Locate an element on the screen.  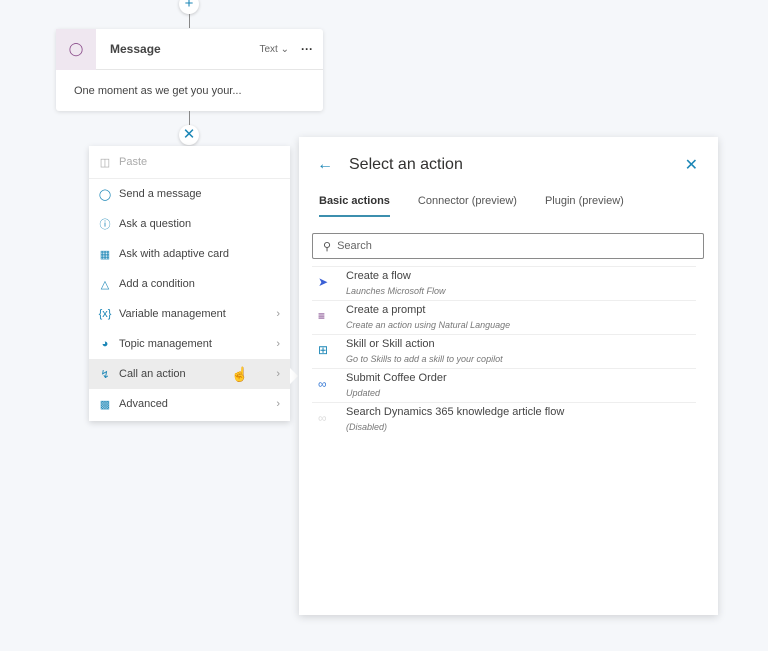
menu-item-send-message: ◯ Send a message is located at coordinates (189, 194).